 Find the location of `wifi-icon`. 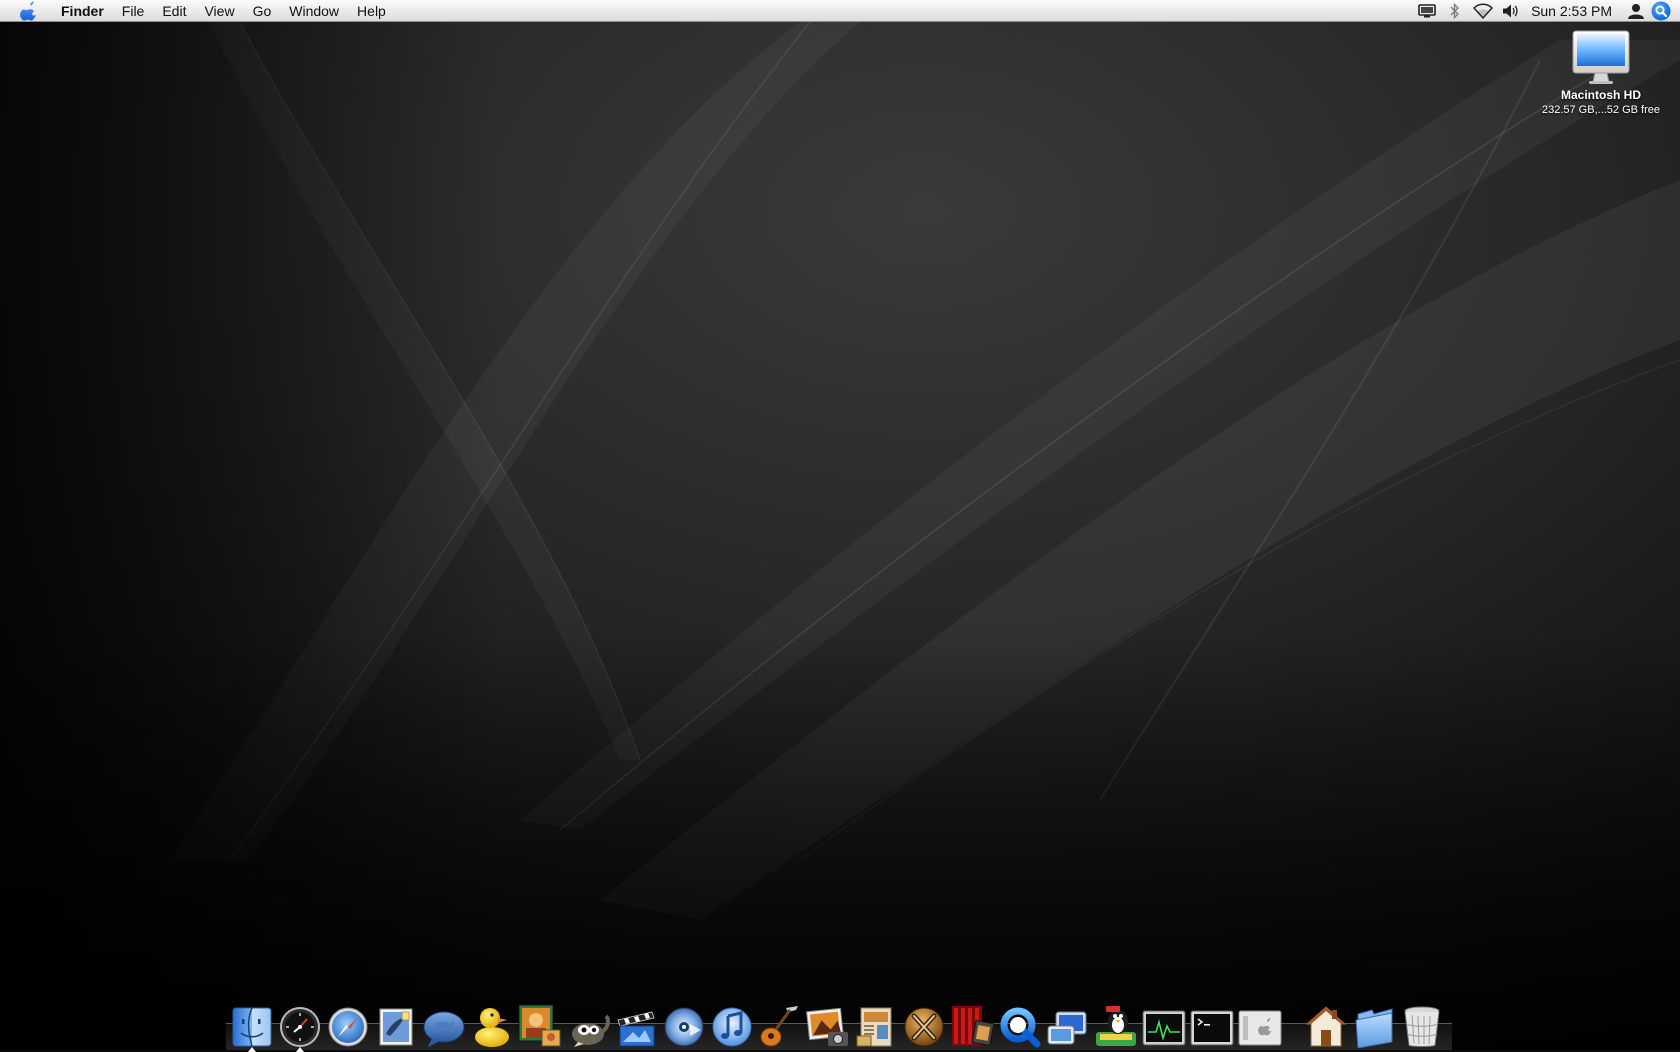

wifi-icon is located at coordinates (1483, 11).